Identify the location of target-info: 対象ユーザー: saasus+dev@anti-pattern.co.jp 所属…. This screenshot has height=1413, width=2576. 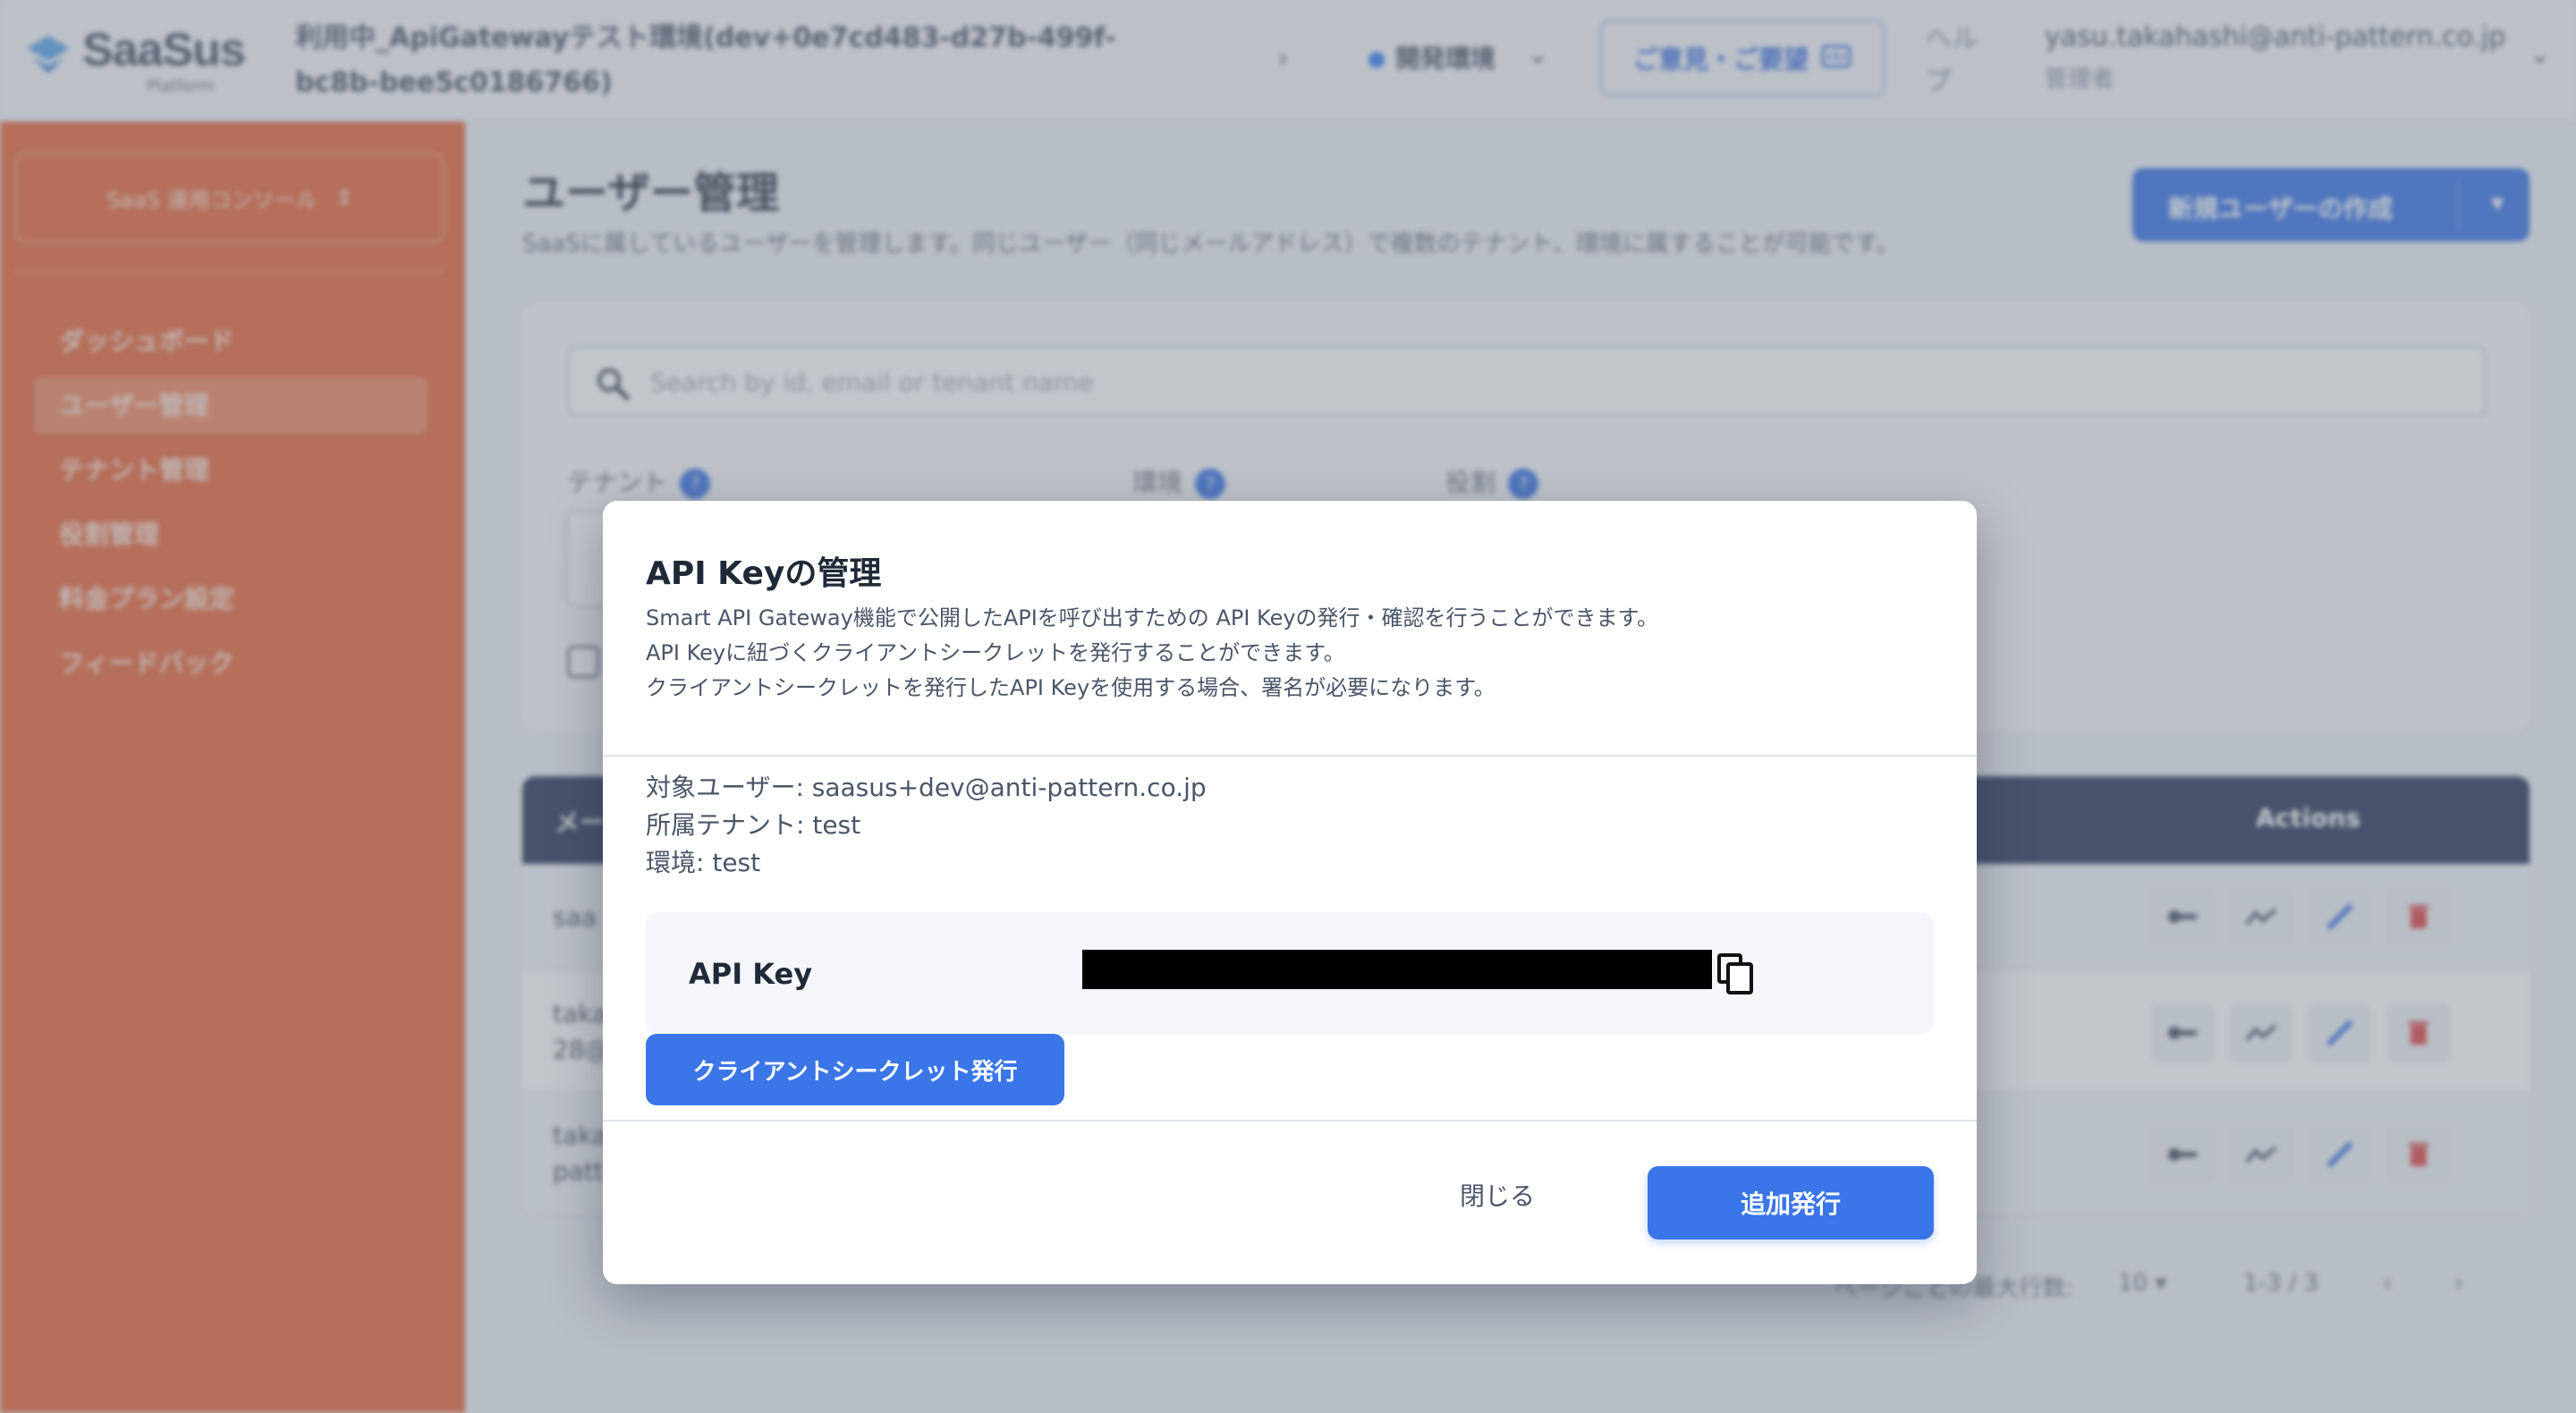
(926, 825).